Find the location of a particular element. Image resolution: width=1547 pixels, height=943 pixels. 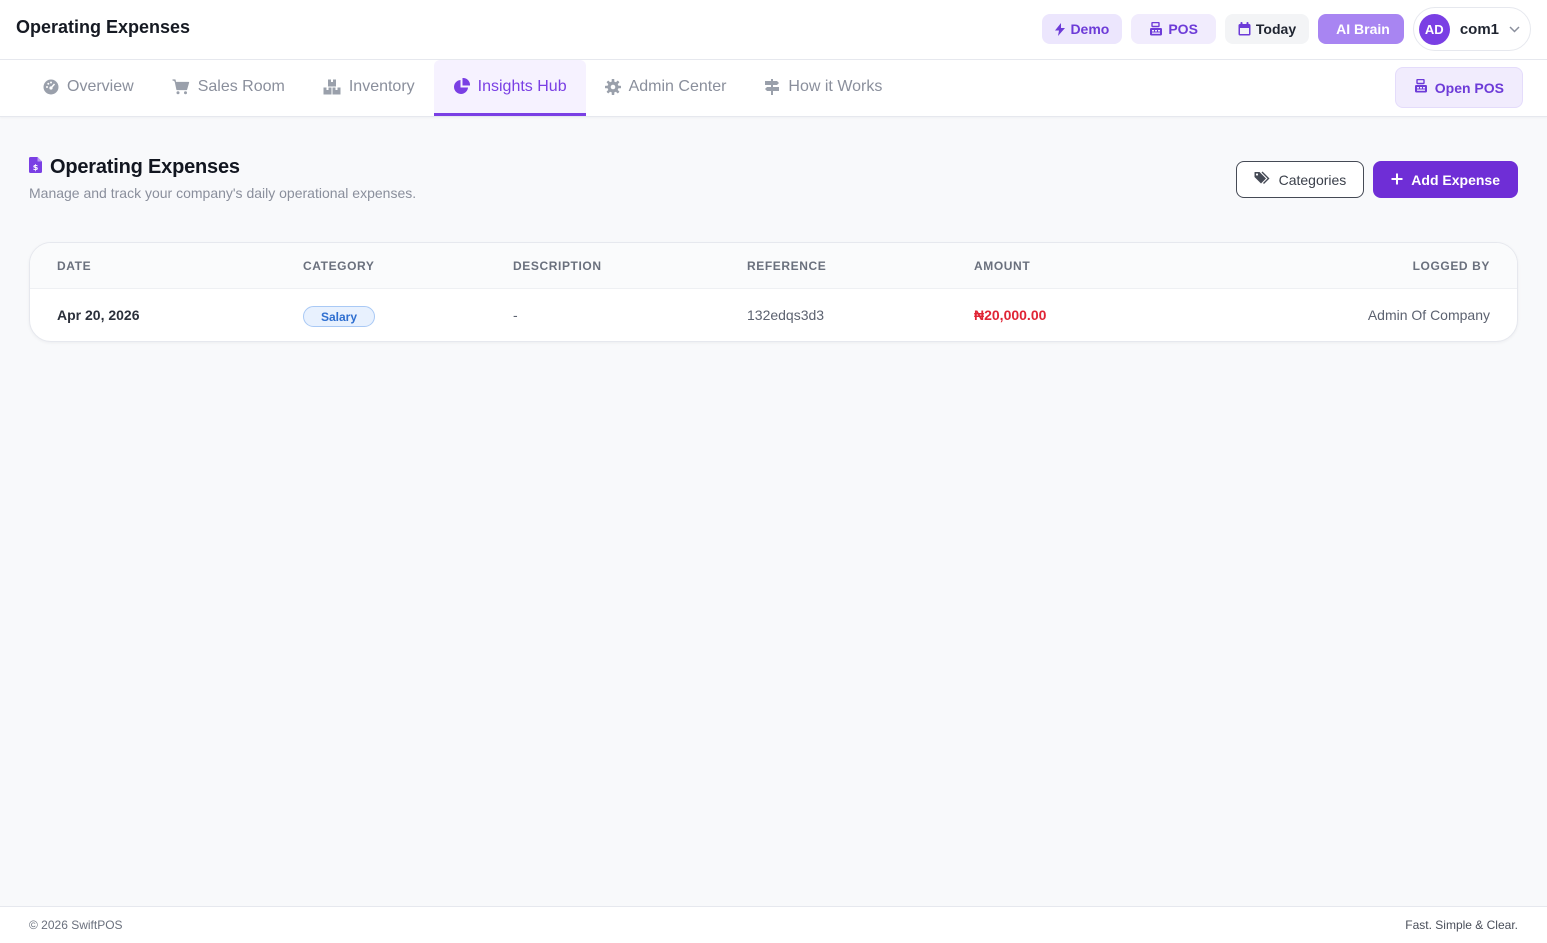

tab-sales-room: Sales Room is located at coordinates (228, 88).